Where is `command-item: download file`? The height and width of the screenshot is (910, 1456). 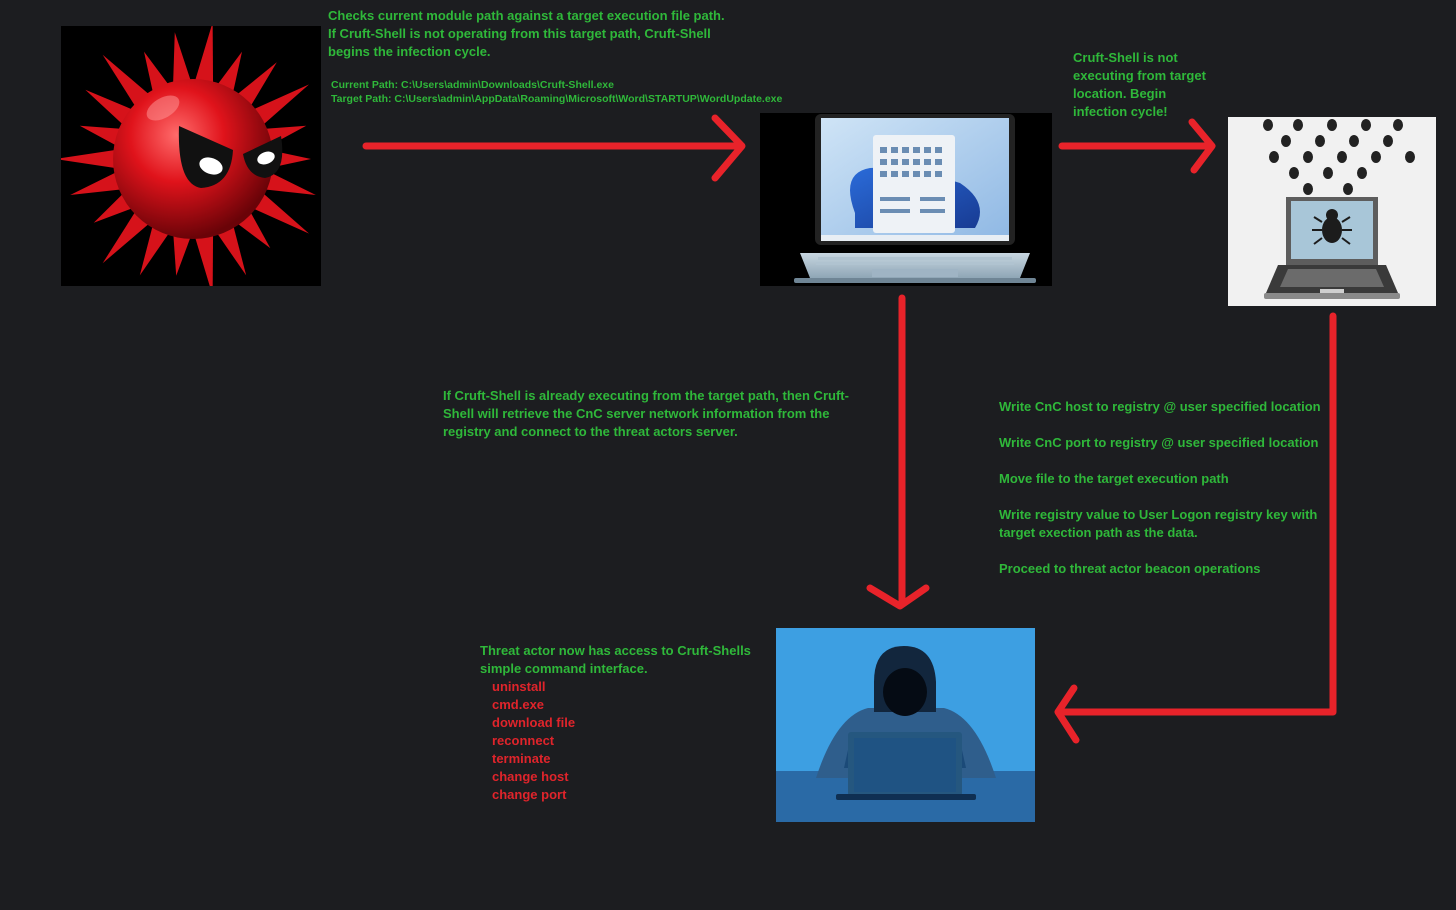 command-item: download file is located at coordinates (534, 722).